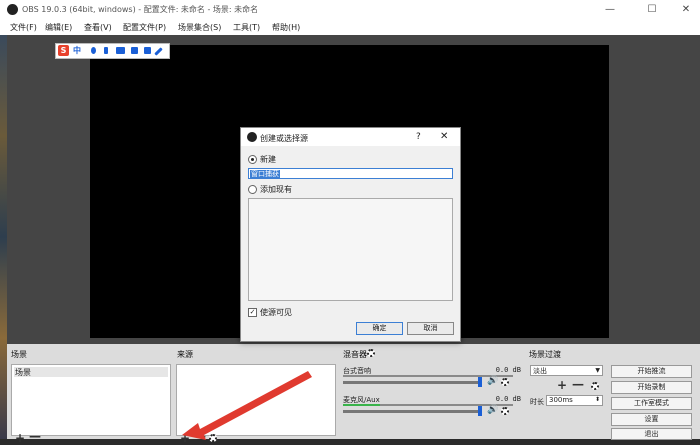  What do you see at coordinates (3, 237) in the screenshot?
I see `desktop-background-strip` at bounding box center [3, 237].